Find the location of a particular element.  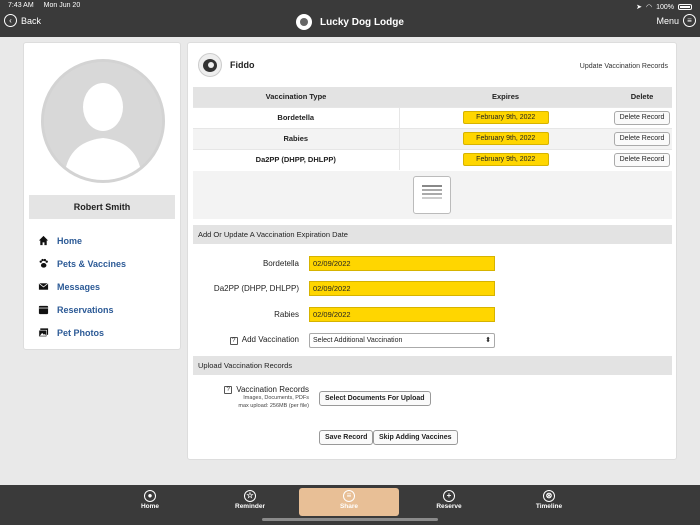

document-thumbnail is located at coordinates (432, 195).